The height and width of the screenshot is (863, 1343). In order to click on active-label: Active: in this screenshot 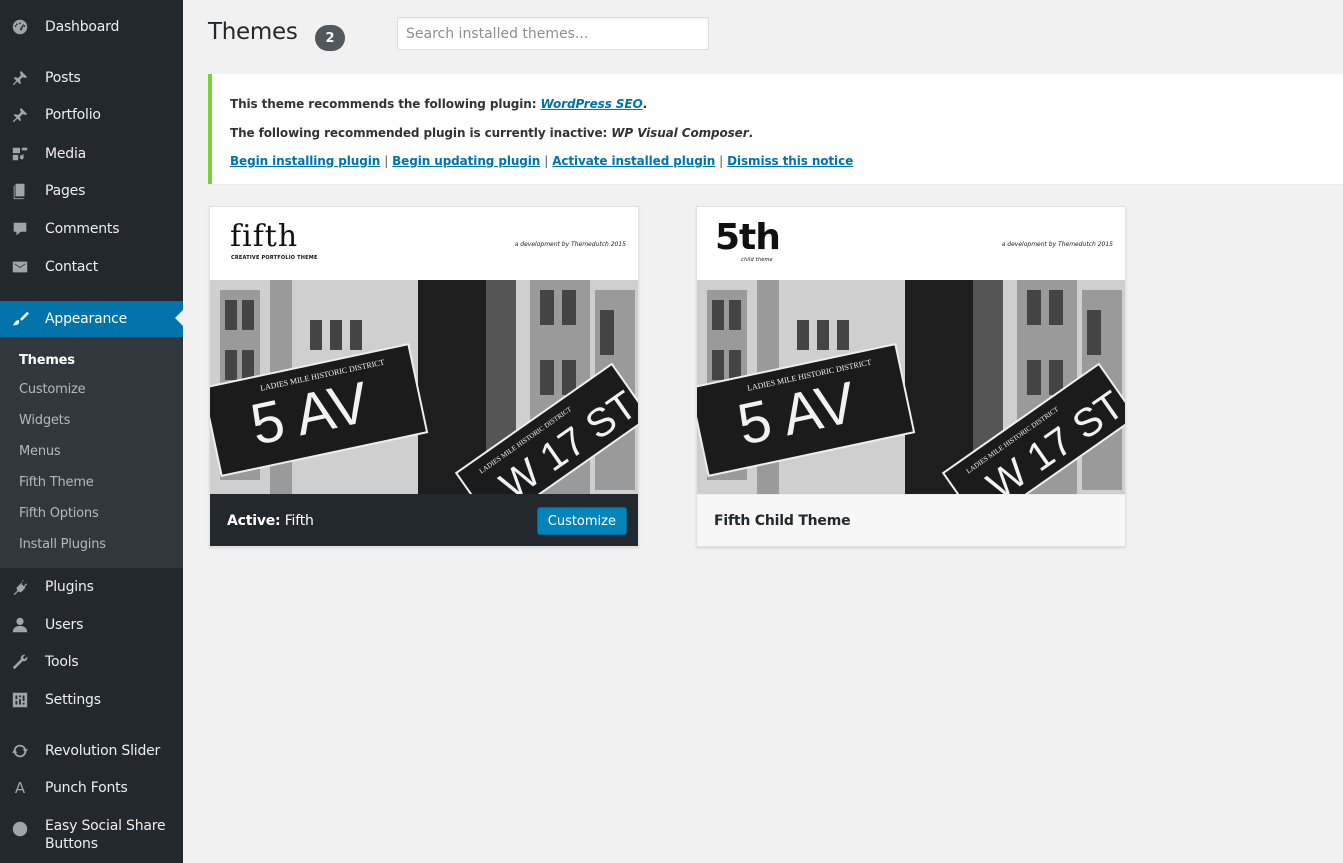, I will do `click(254, 520)`.